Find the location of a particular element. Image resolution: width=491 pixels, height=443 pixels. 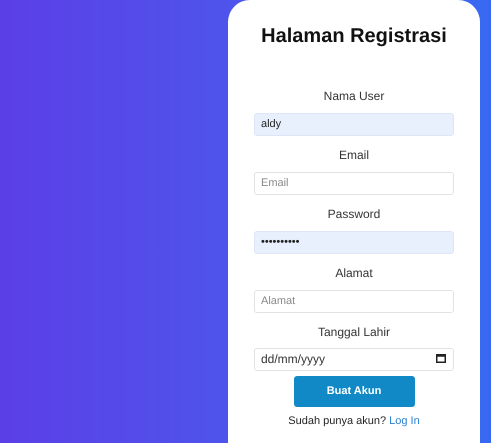

input-field: Email is located at coordinates (354, 183).